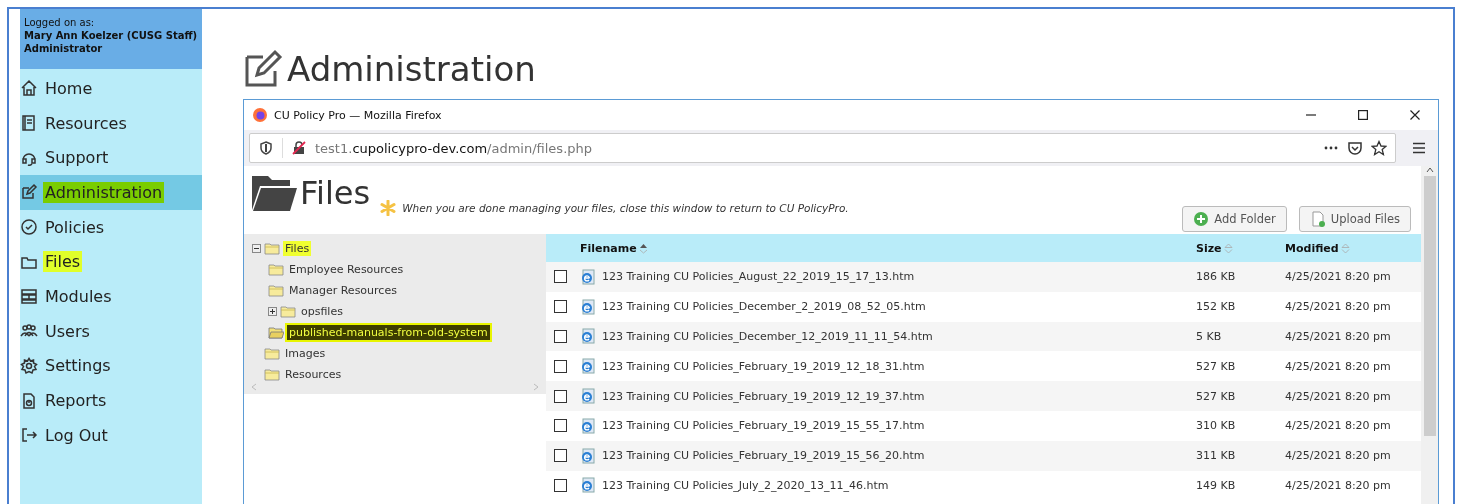  Describe the element at coordinates (313, 374) in the screenshot. I see `tree-item: Resources` at that location.